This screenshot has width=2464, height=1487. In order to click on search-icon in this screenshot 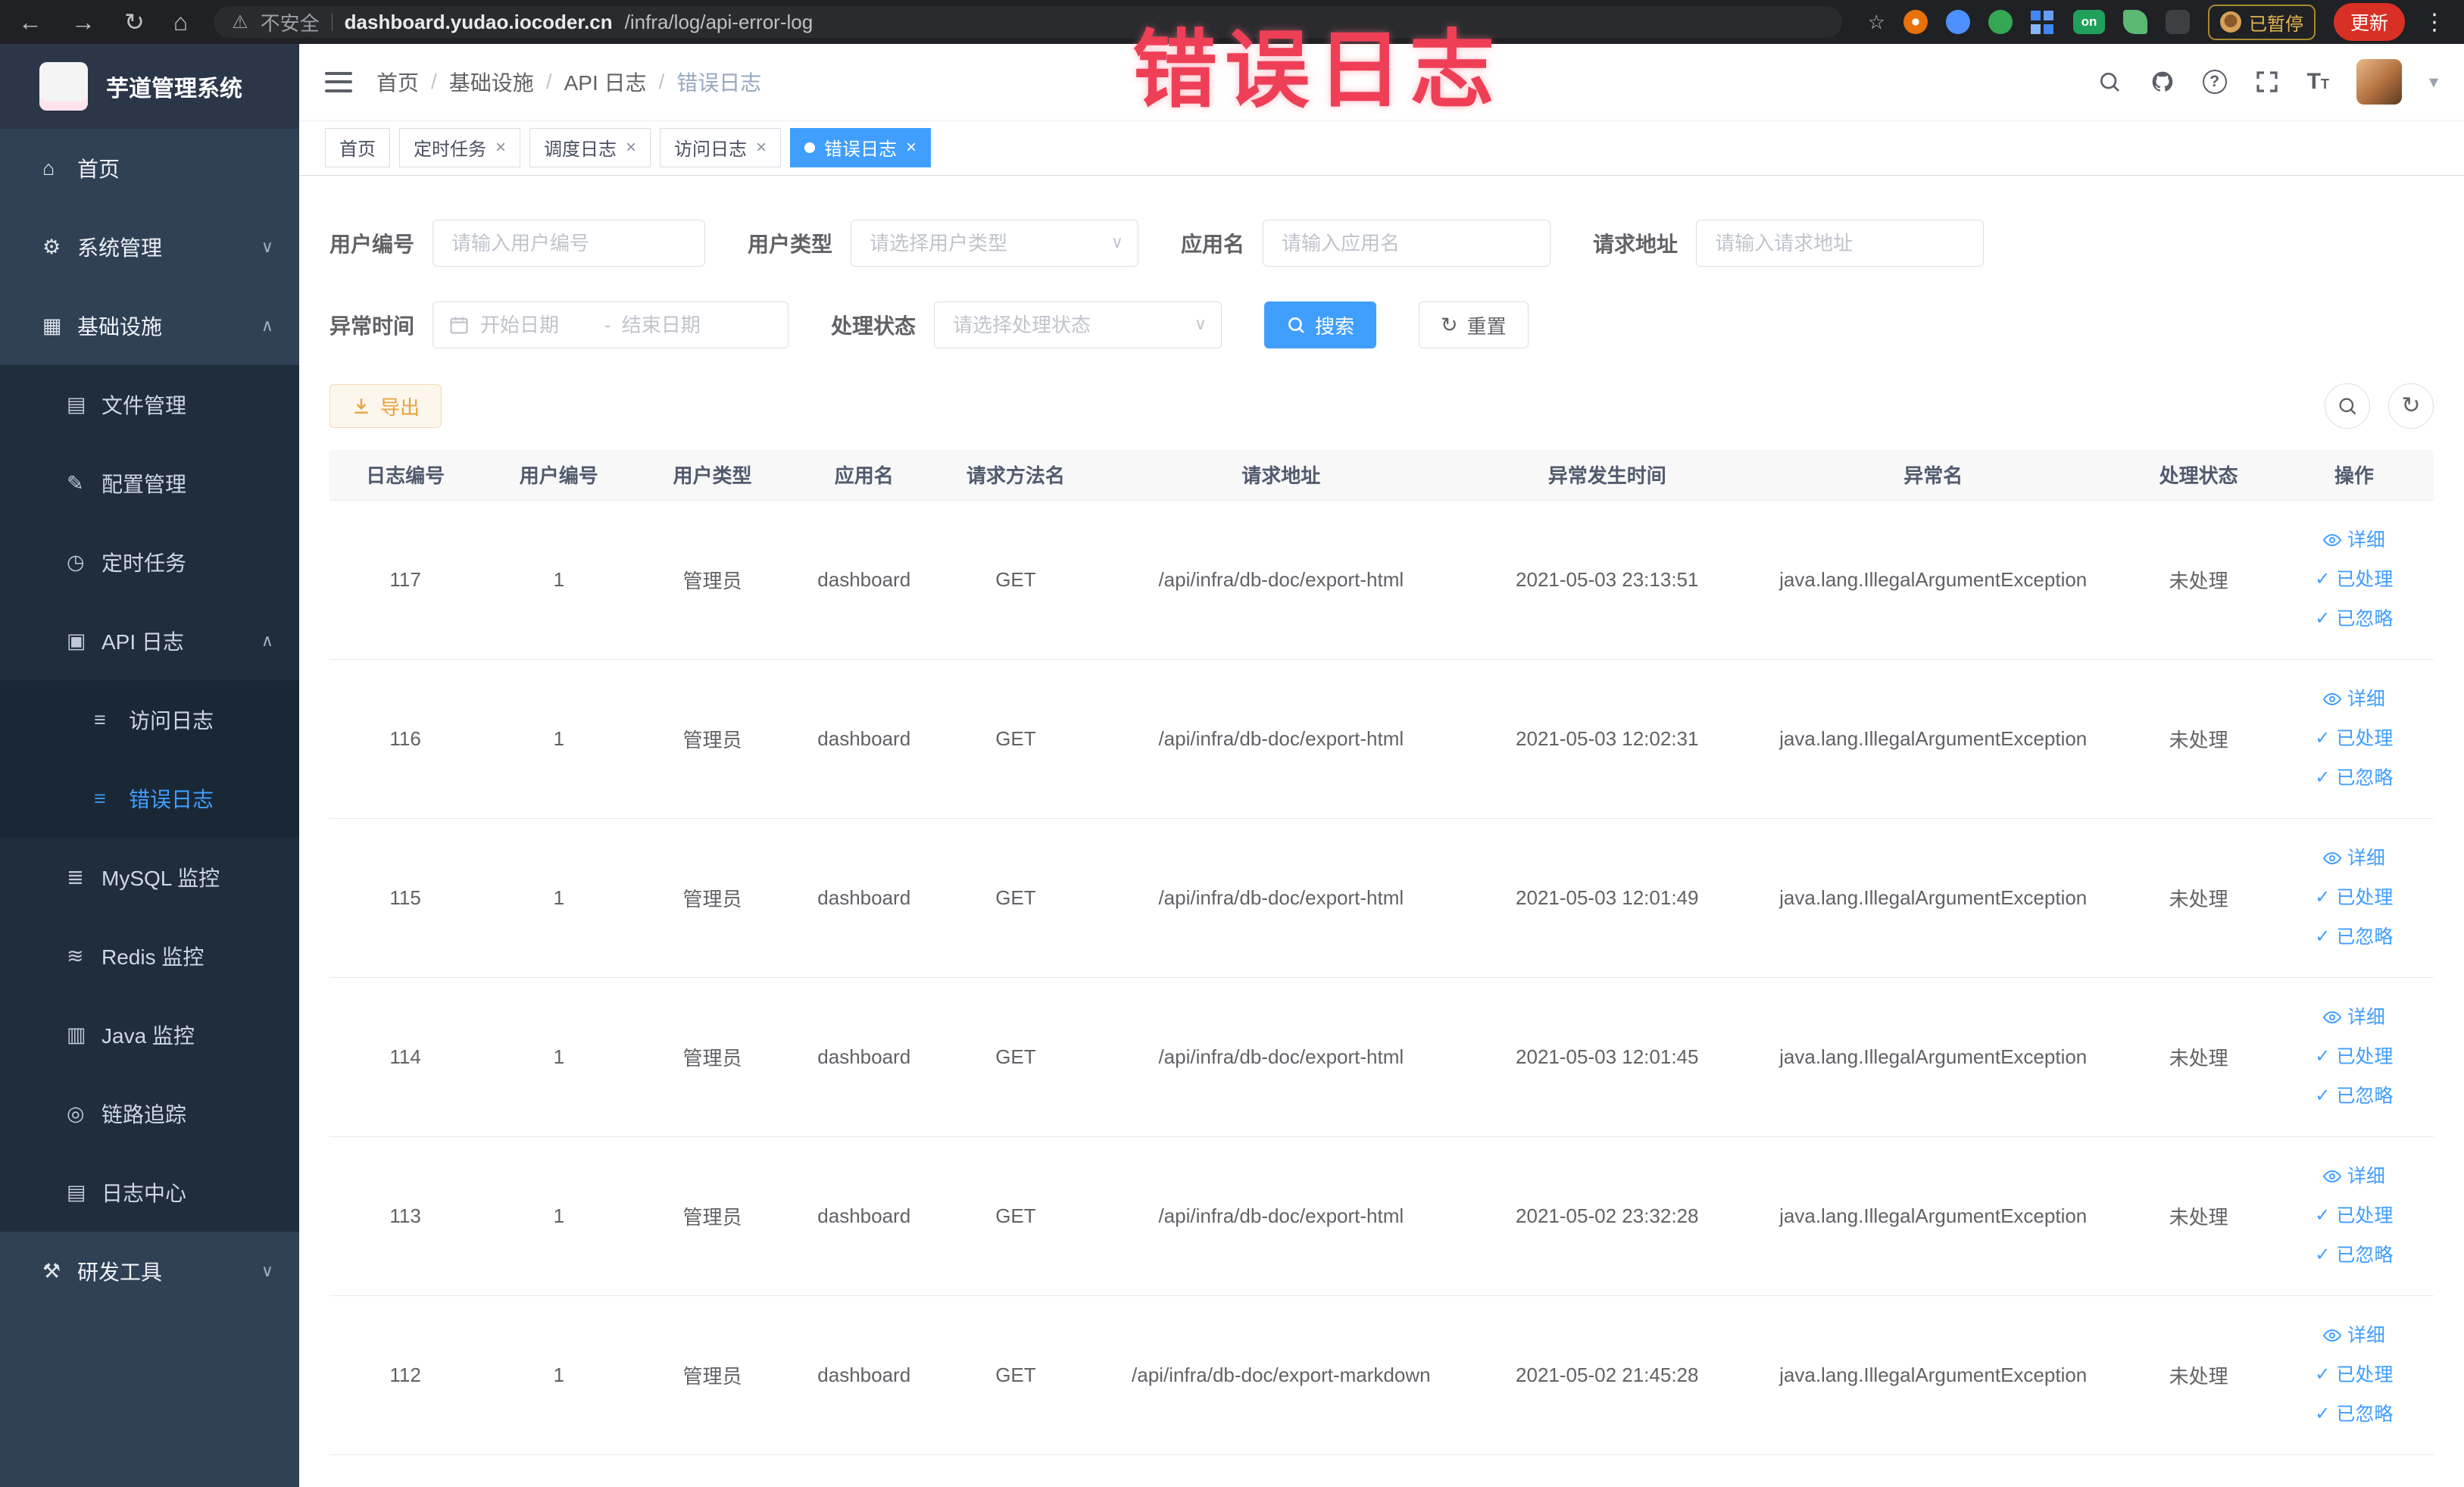, I will do `click(2109, 82)`.